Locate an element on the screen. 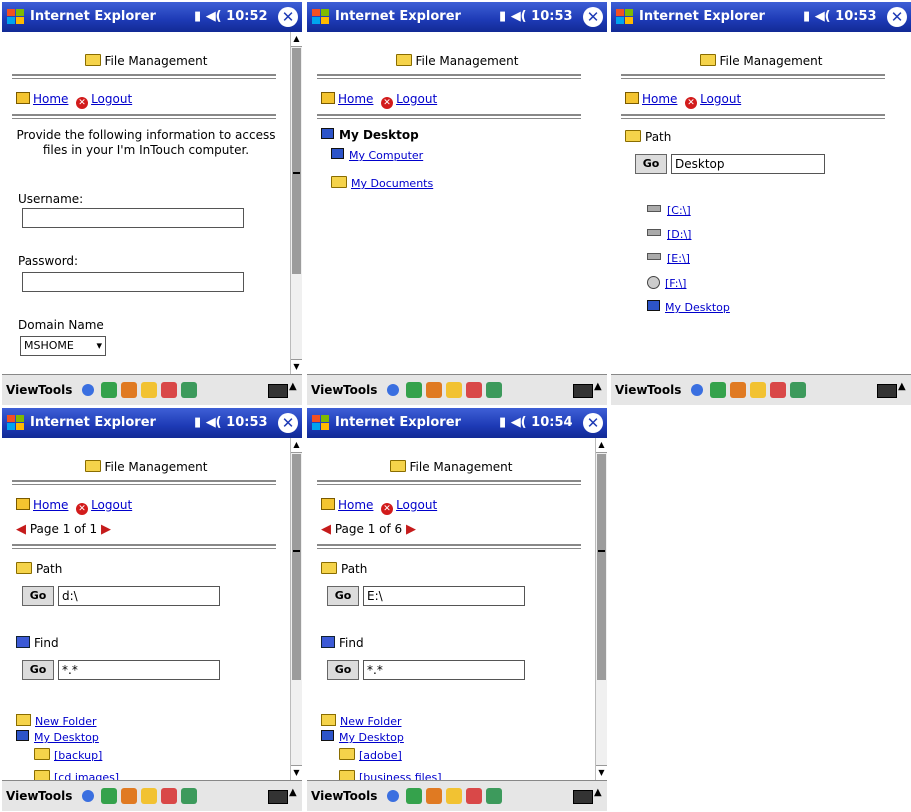 This screenshot has height=812, width=911. my-documents-link: My Documents is located at coordinates (392, 183).